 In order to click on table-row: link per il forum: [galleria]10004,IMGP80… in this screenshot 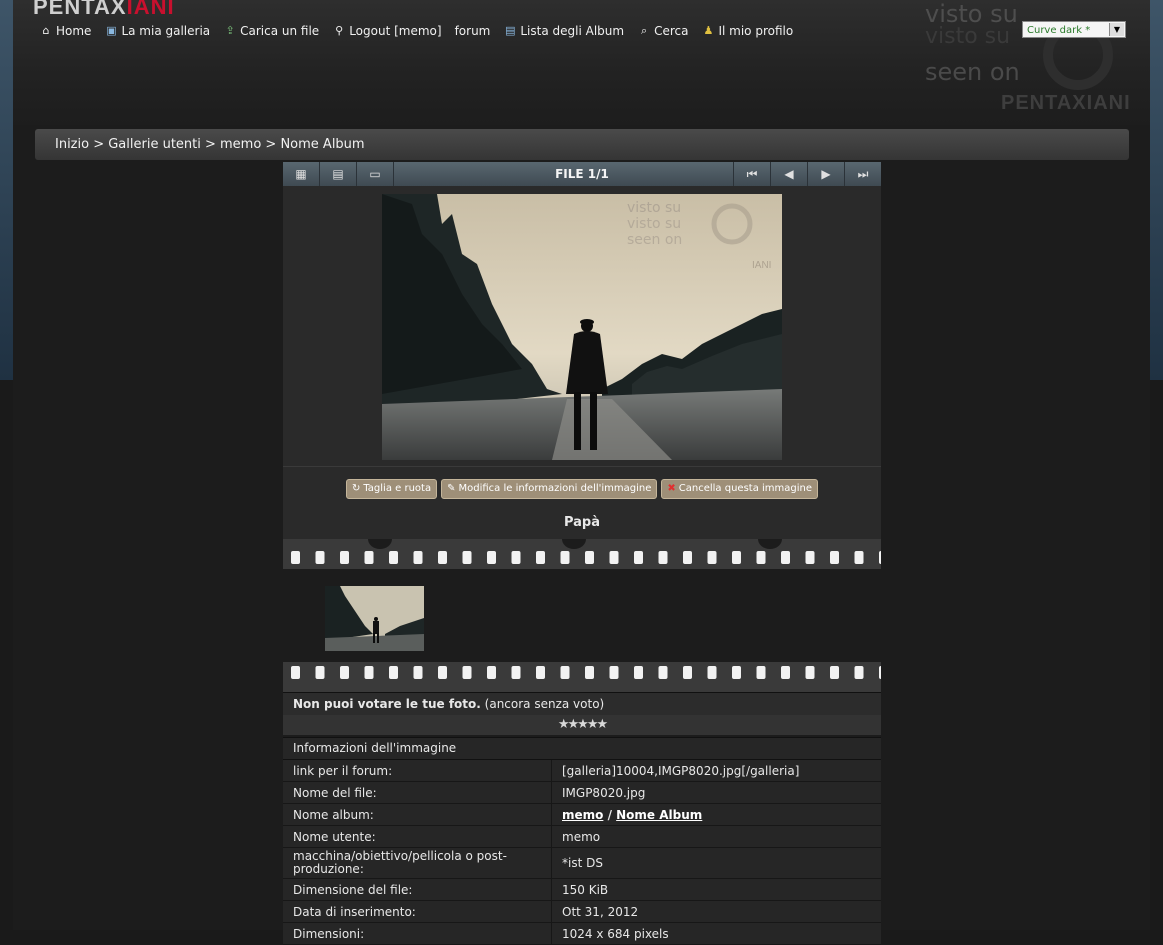, I will do `click(582, 771)`.